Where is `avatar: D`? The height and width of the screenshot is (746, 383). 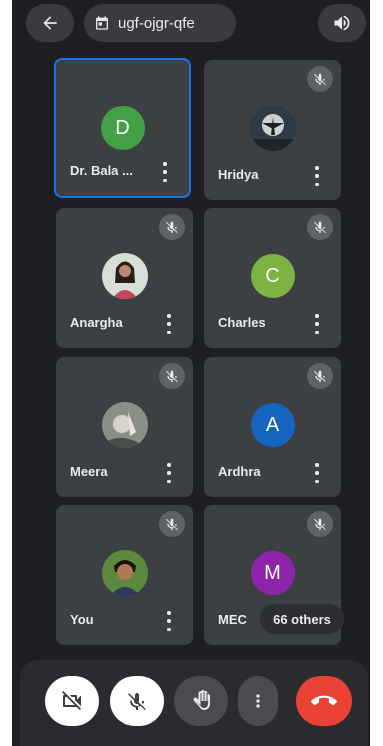
avatar: D is located at coordinates (122, 128).